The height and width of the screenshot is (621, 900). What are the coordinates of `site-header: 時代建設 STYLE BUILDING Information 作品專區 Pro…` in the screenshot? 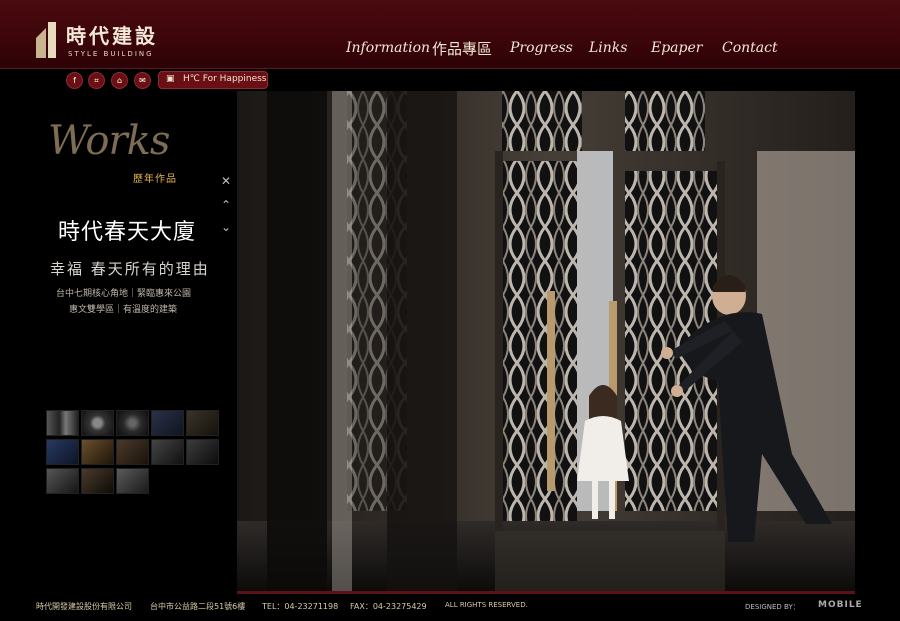 It's located at (450, 34).